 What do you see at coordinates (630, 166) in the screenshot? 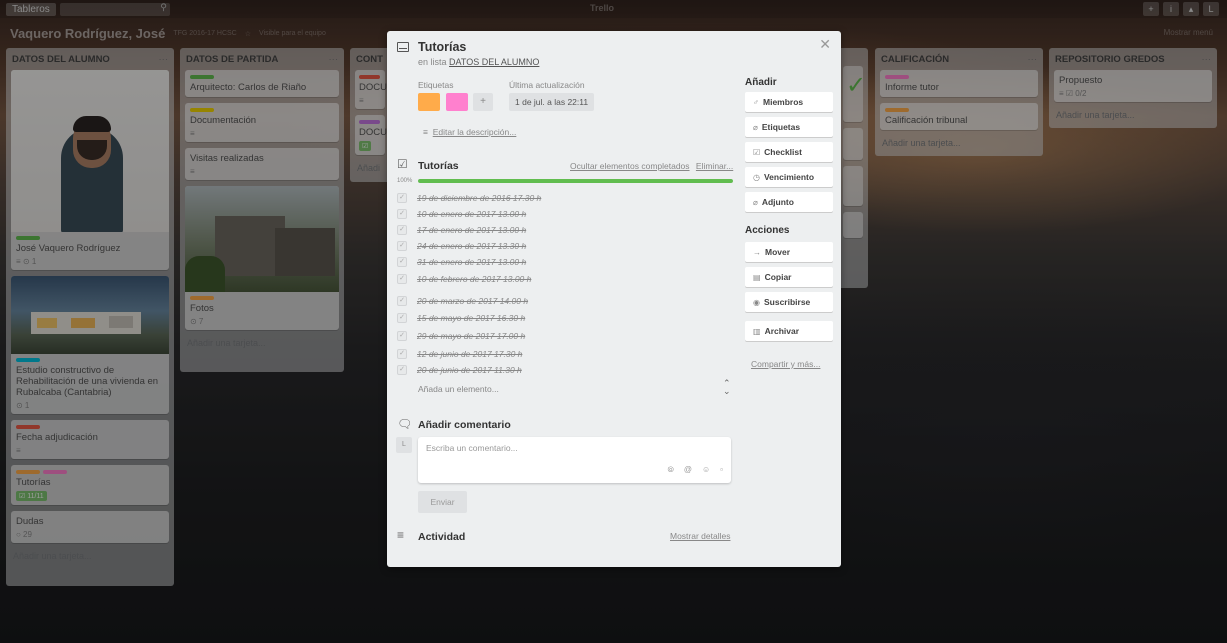
I see `hide-completed-link: Ocultar elementos completados` at bounding box center [630, 166].